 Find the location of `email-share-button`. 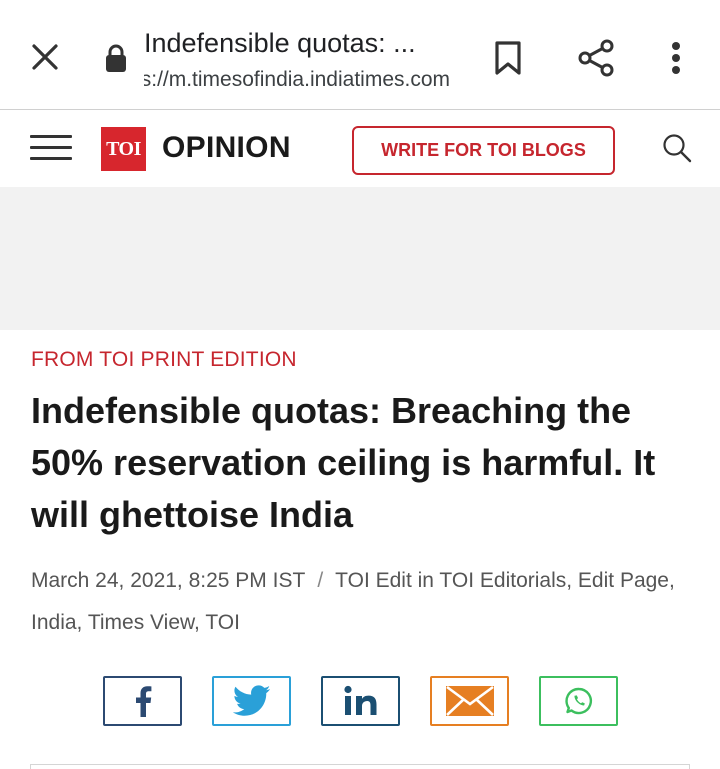

email-share-button is located at coordinates (469, 701).